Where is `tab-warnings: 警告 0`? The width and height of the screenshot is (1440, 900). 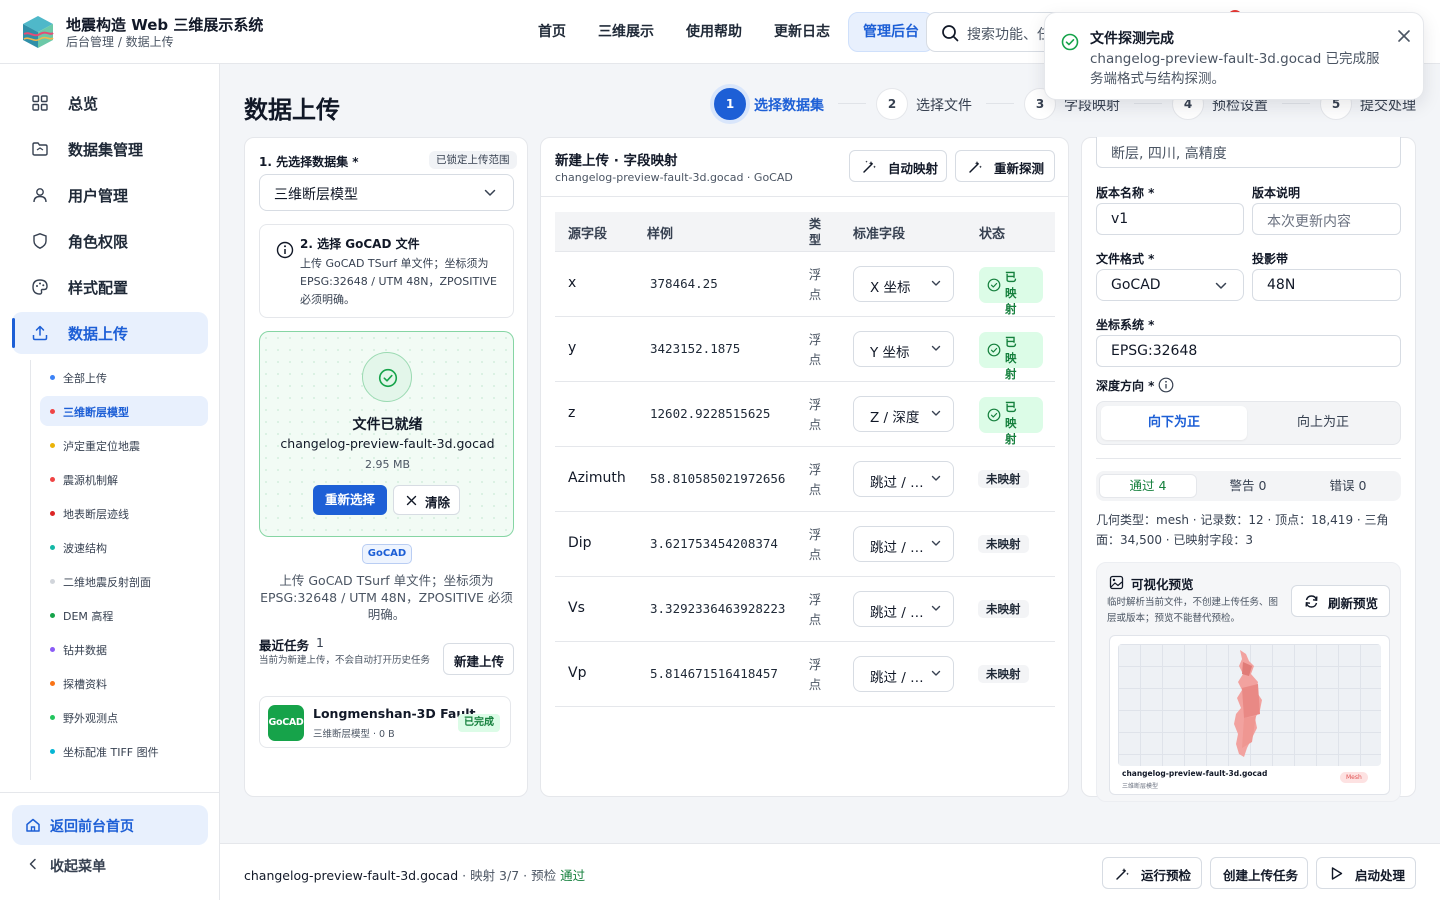 tab-warnings: 警告 0 is located at coordinates (1248, 486).